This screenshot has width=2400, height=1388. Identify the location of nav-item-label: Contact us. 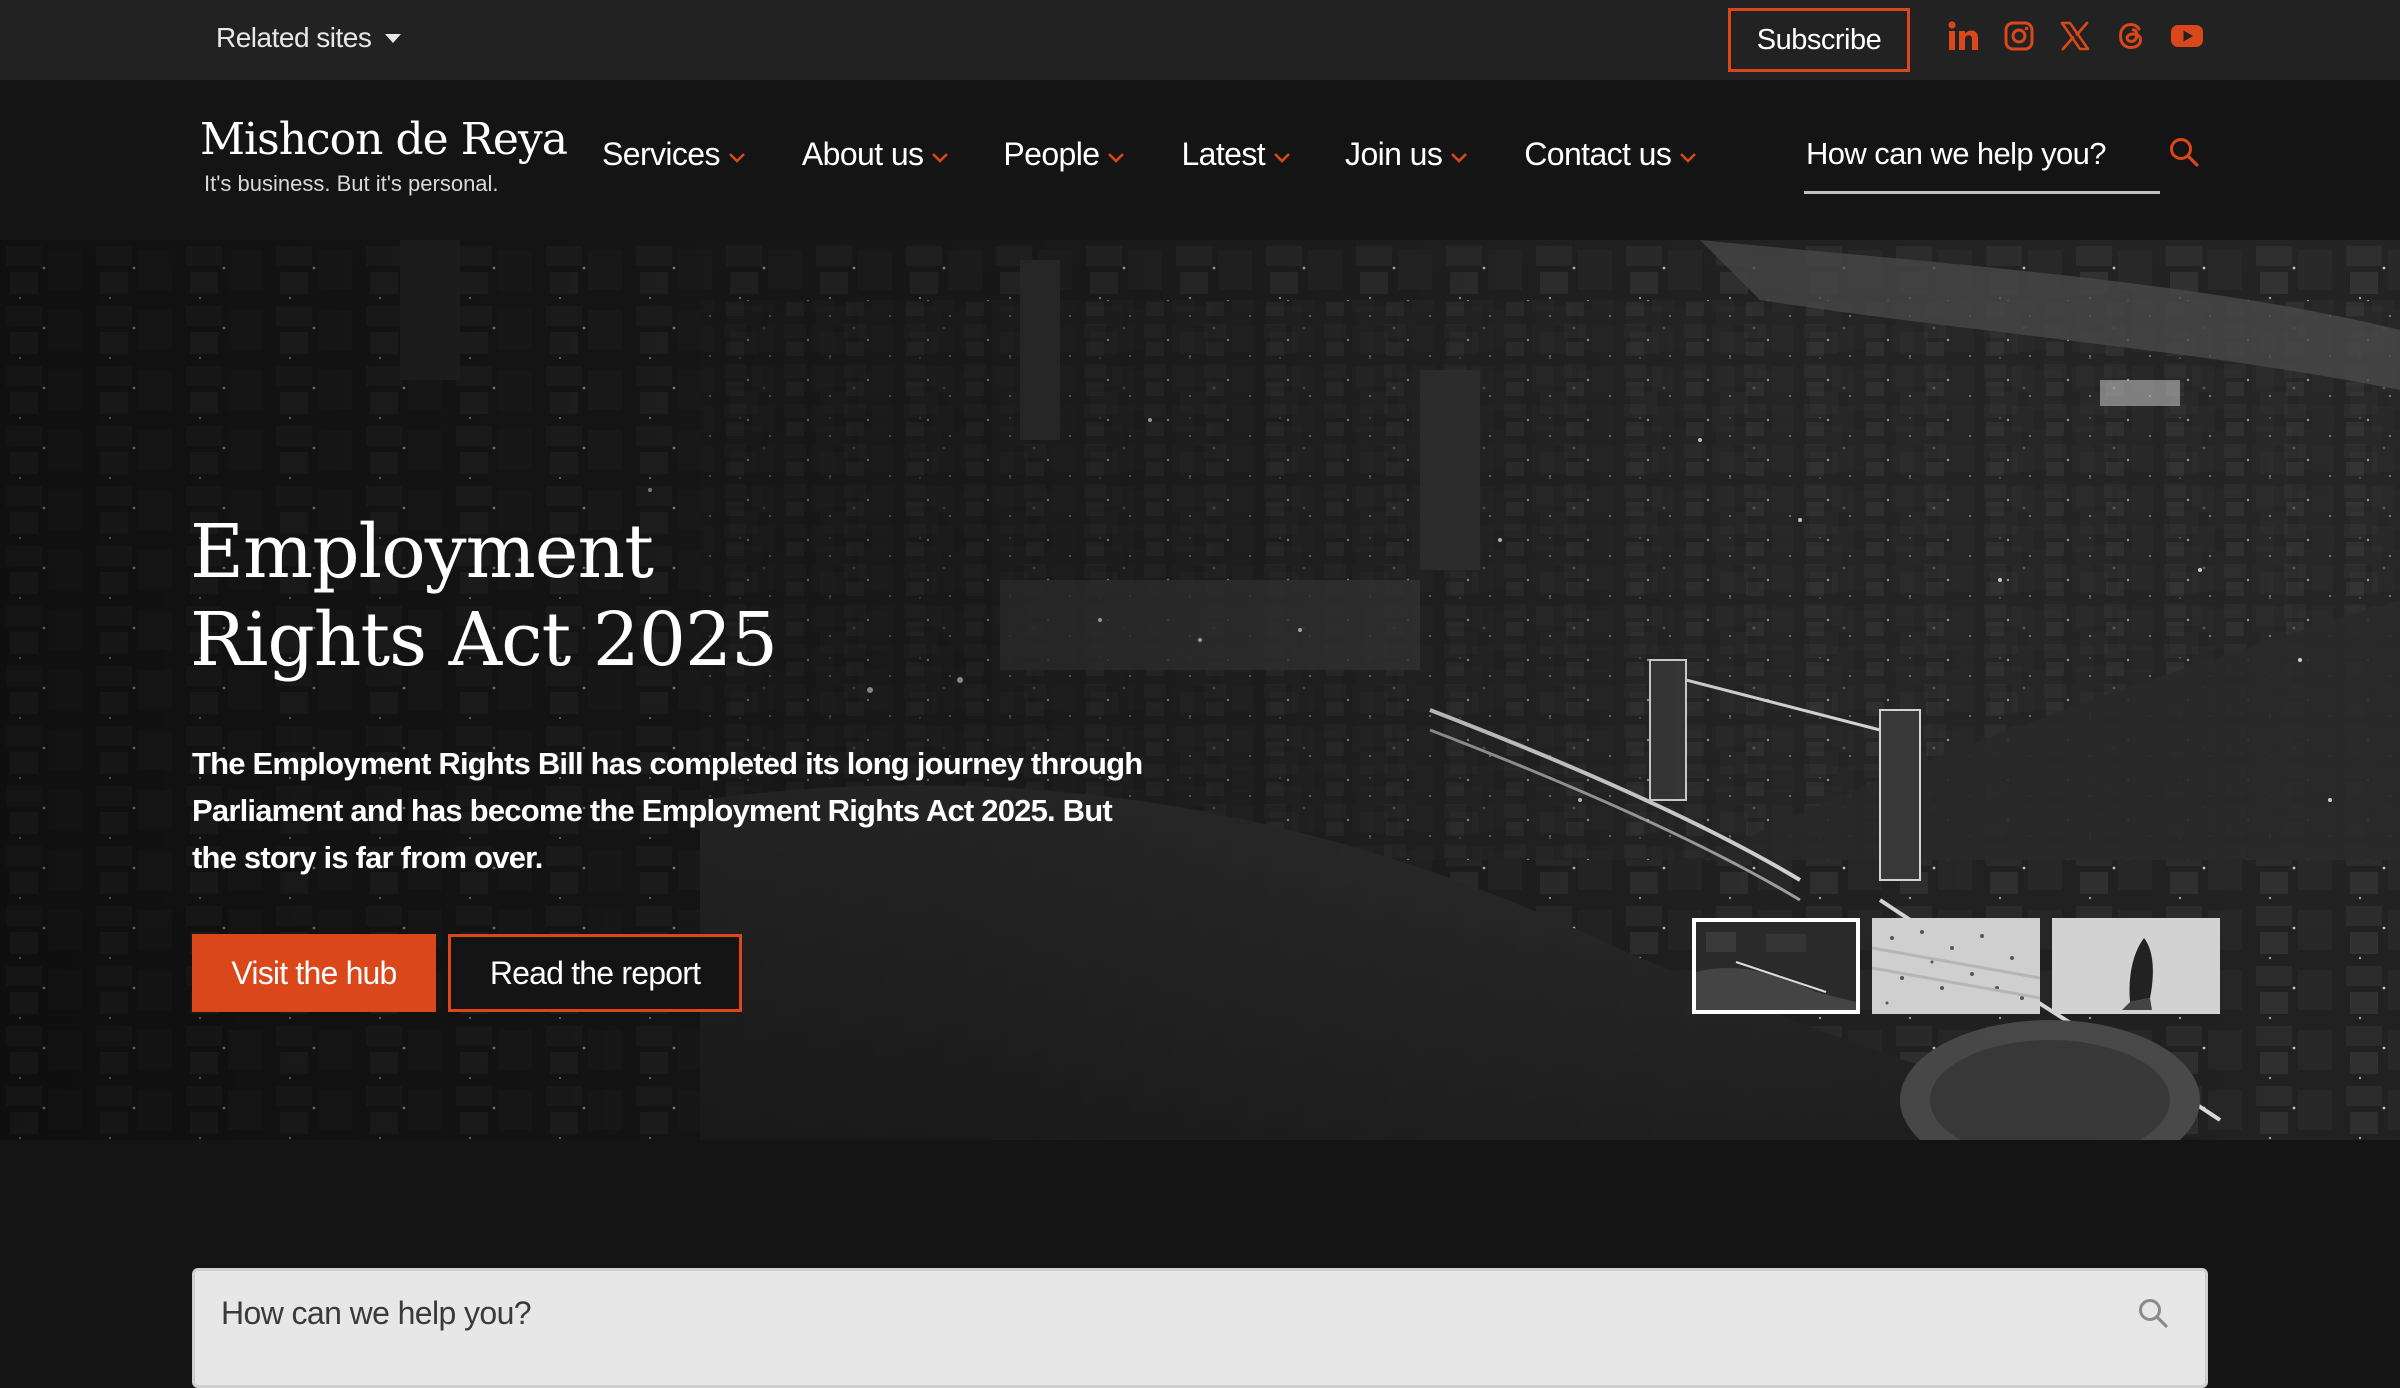
(1598, 154).